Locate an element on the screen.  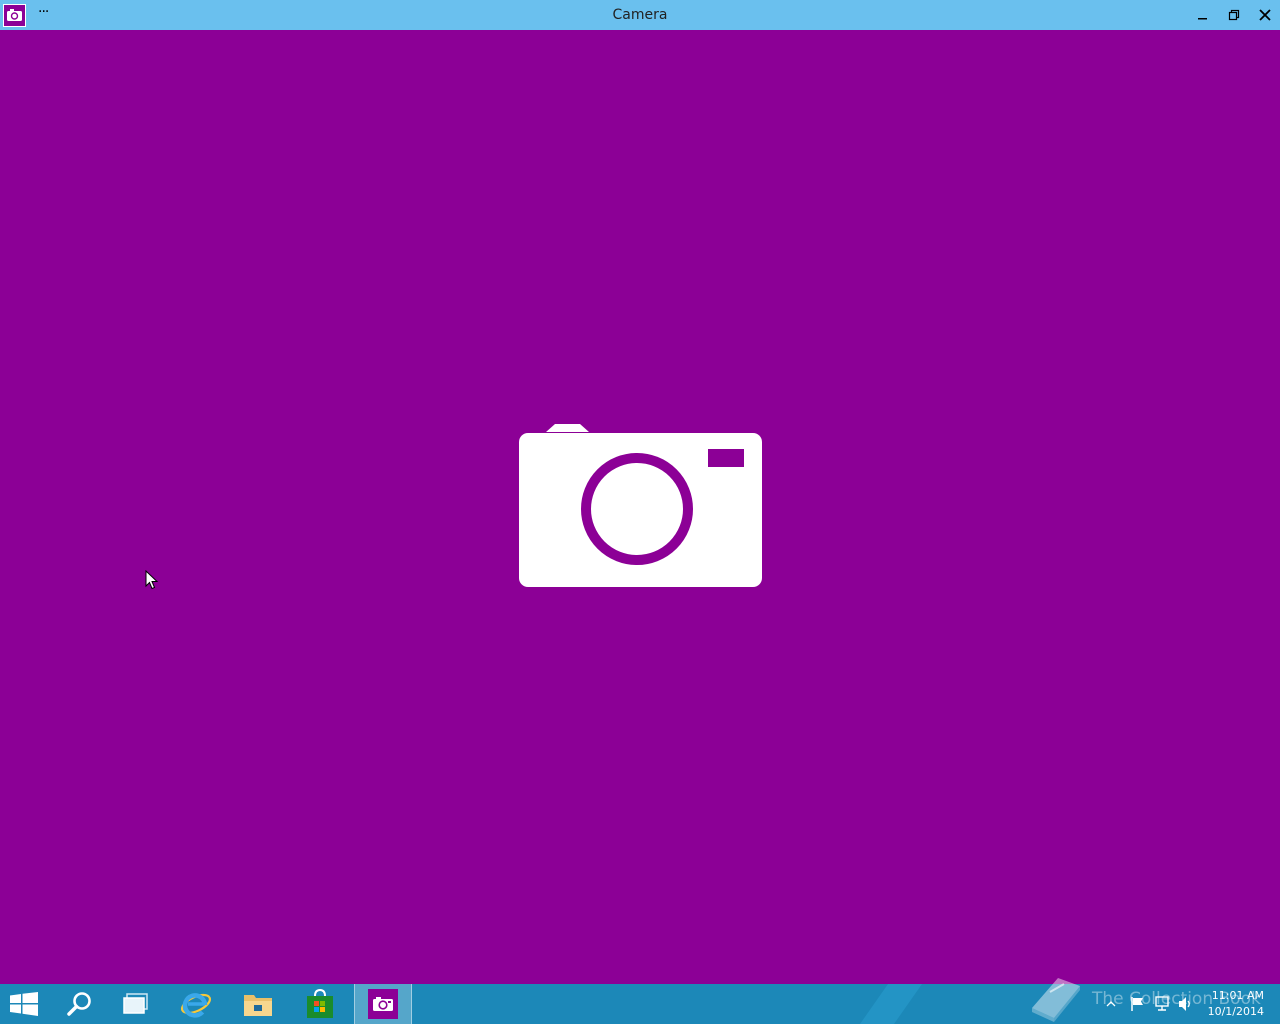
restore-button is located at coordinates (1234, 15).